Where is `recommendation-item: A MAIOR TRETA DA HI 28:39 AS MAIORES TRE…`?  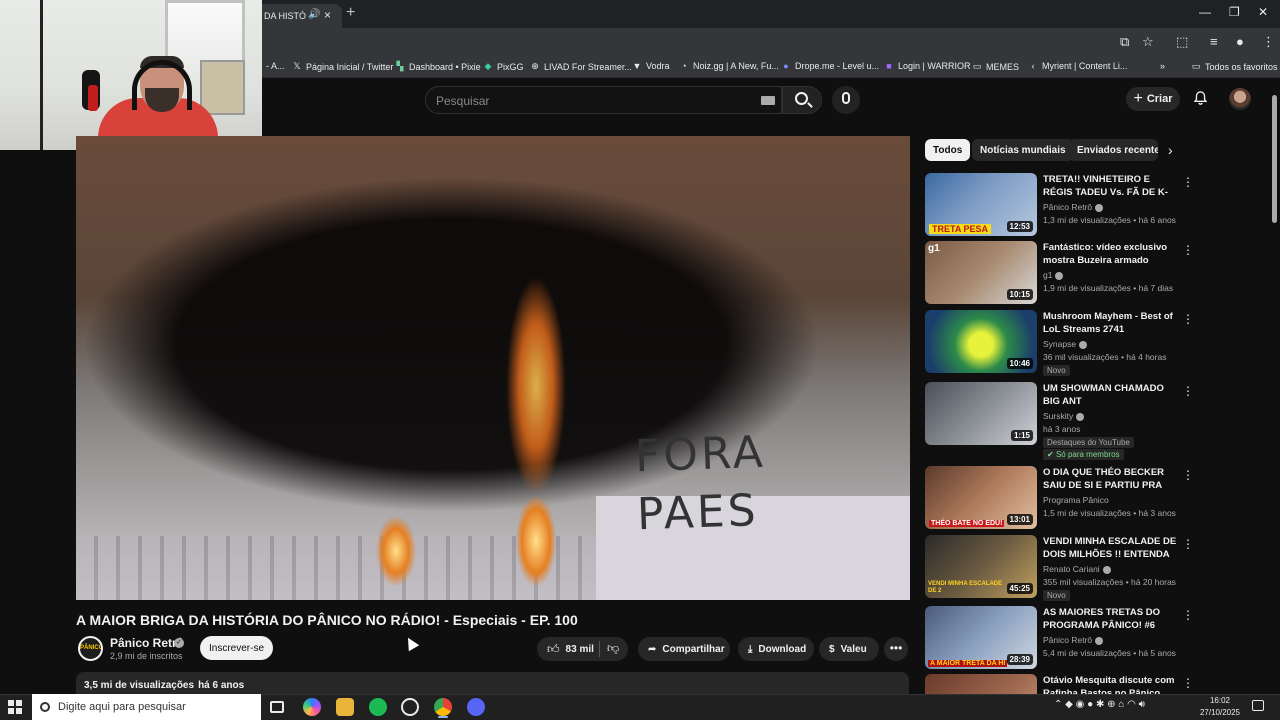 recommendation-item: A MAIOR TRETA DA HI 28:39 AS MAIORES TRE… is located at coordinates (1059, 639).